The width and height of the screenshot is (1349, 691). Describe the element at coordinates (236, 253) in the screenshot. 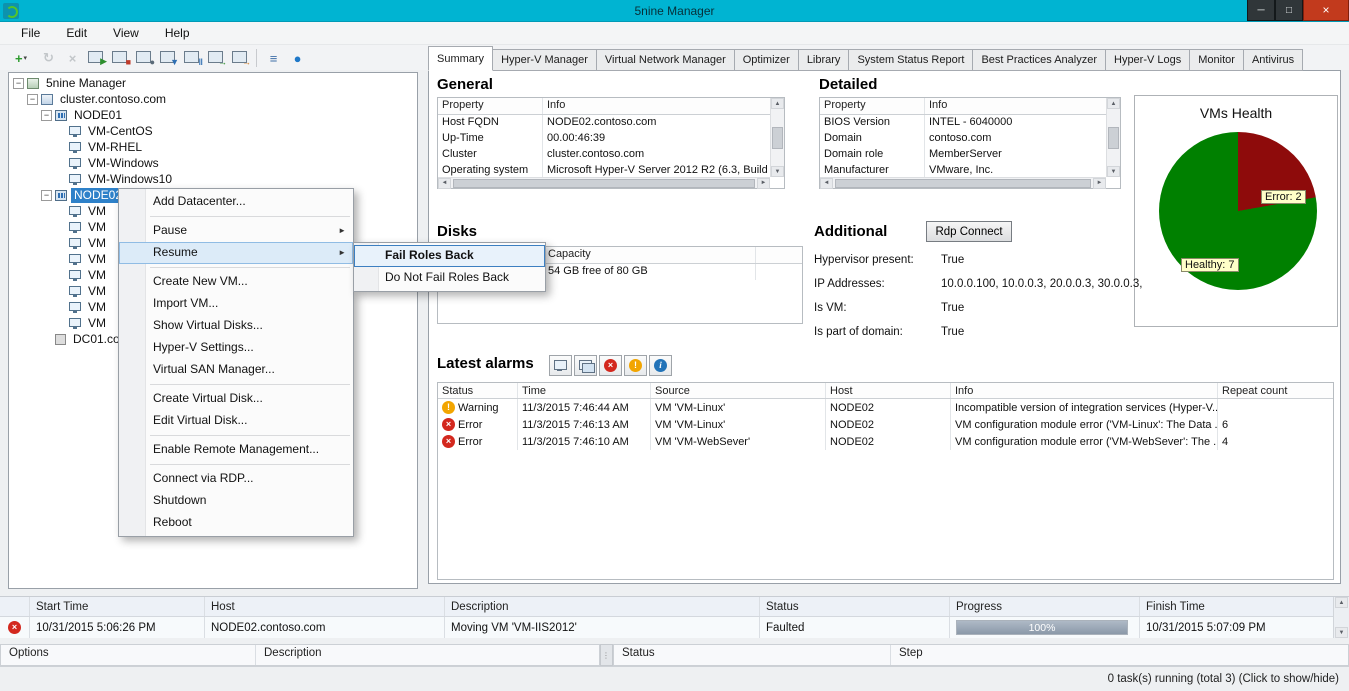

I see `context-menu-item: Resume` at that location.